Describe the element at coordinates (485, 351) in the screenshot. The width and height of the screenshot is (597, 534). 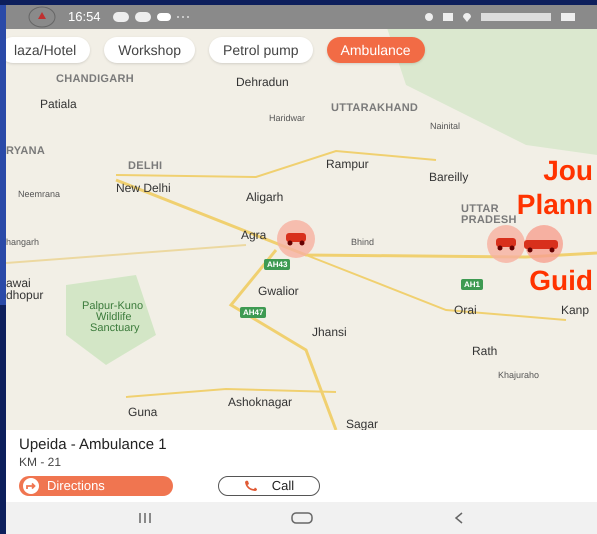
I see `map-place-label: Rath` at that location.